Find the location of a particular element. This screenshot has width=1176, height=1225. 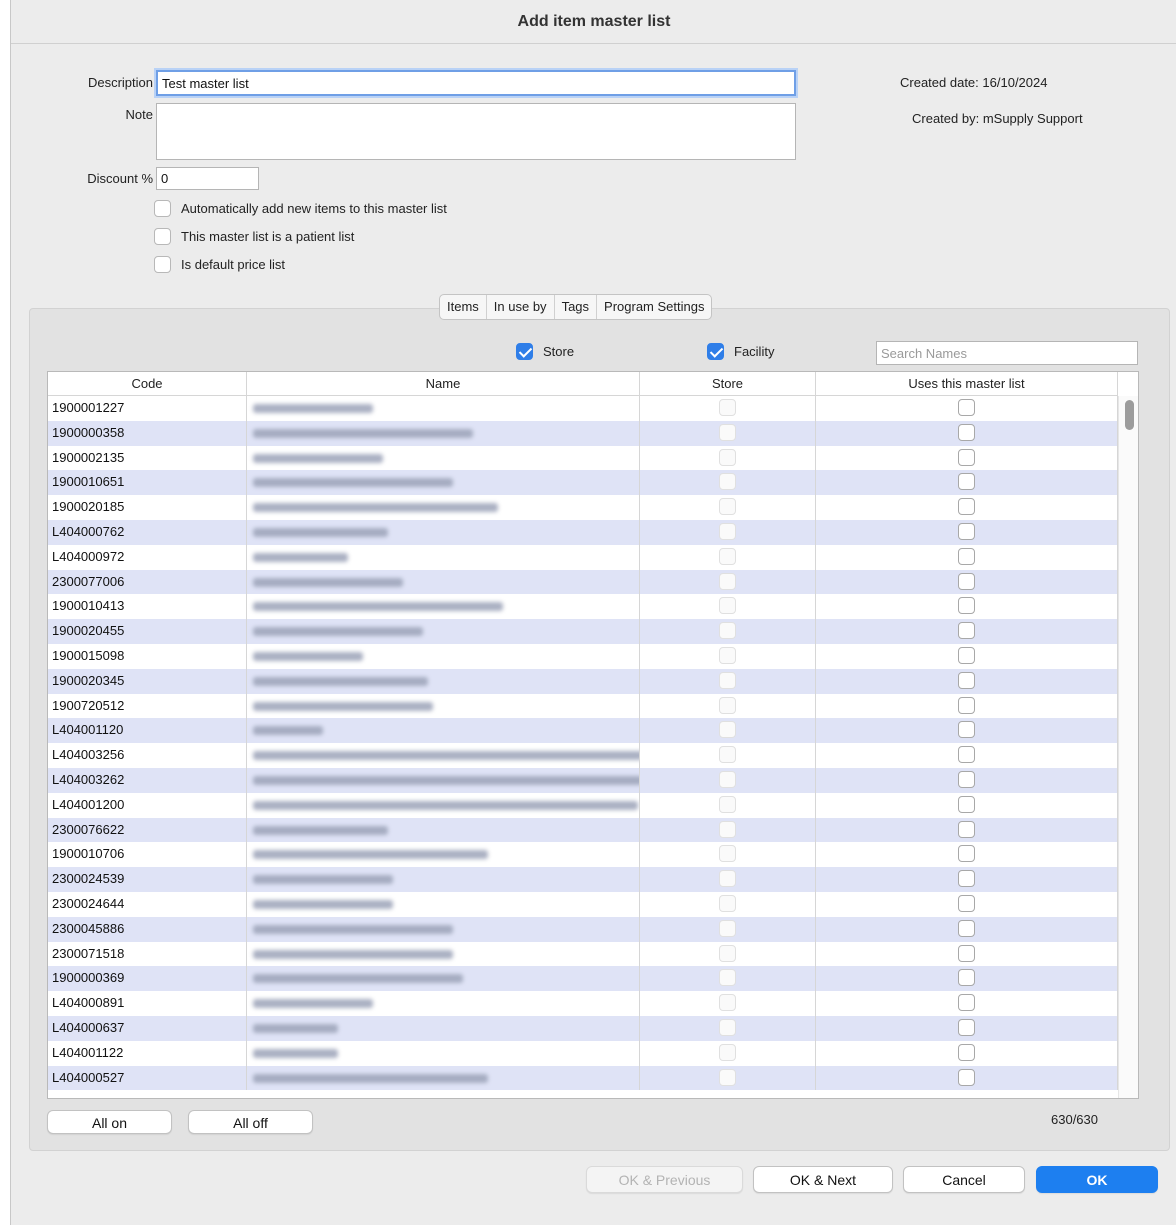

table-row: 2300024539 is located at coordinates (583, 879).